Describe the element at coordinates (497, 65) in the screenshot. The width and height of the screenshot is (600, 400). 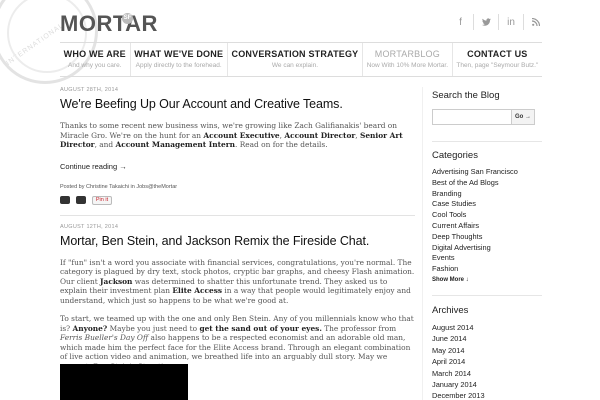
I see `nav-subtitle: Then, page "Seymour Butz."` at that location.